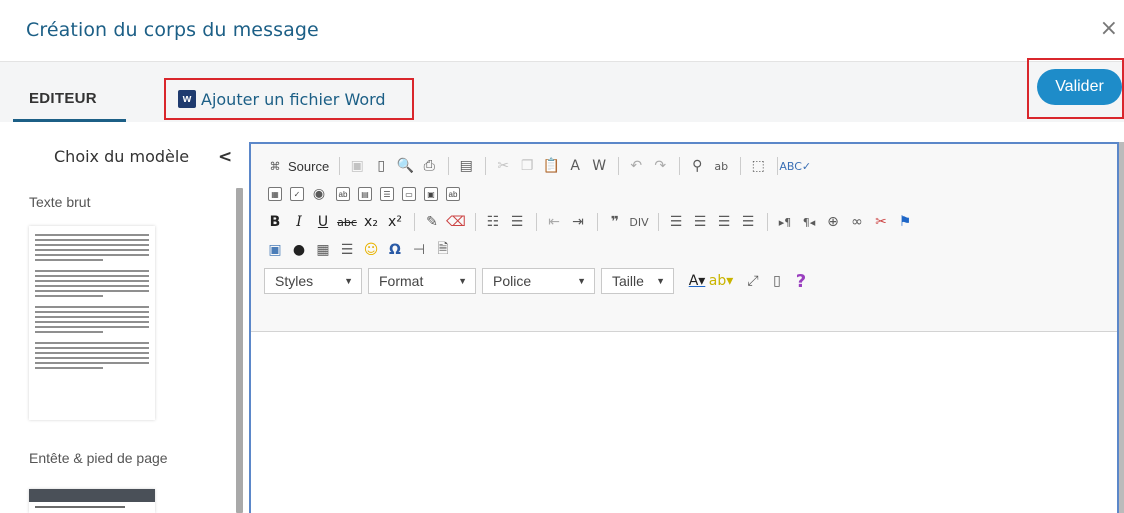  What do you see at coordinates (347, 222) in the screenshot?
I see `strikethrough-icon: abc` at bounding box center [347, 222].